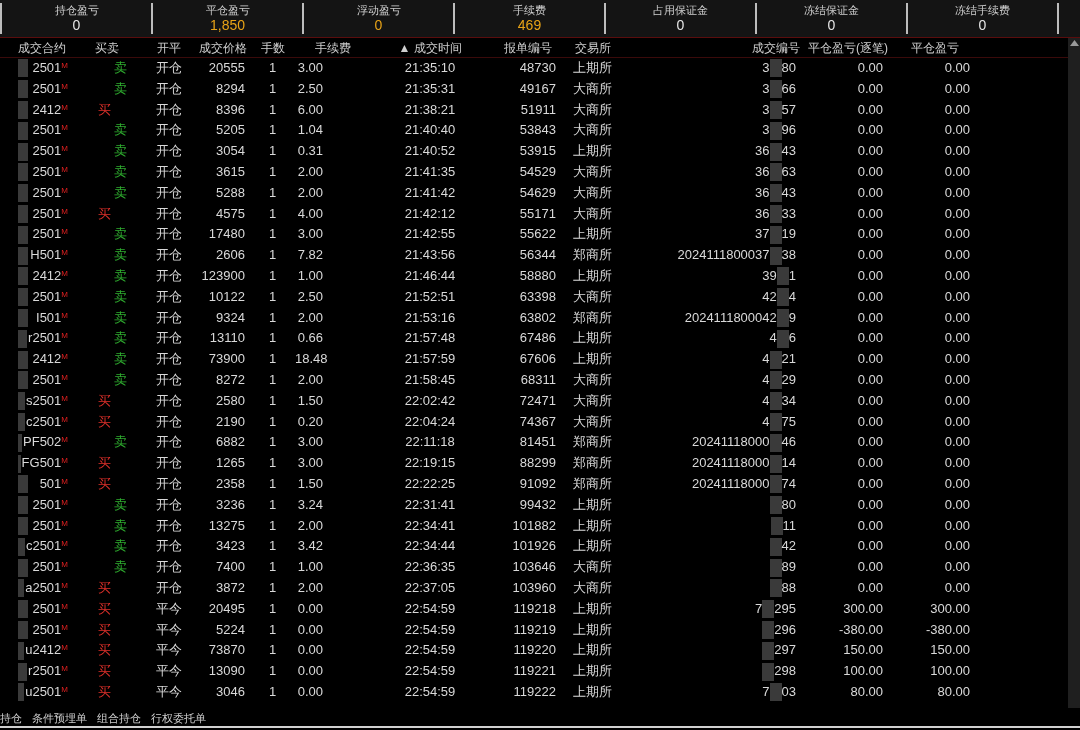  What do you see at coordinates (785, 650) in the screenshot?
I see `trade-id-text: 297` at bounding box center [785, 650].